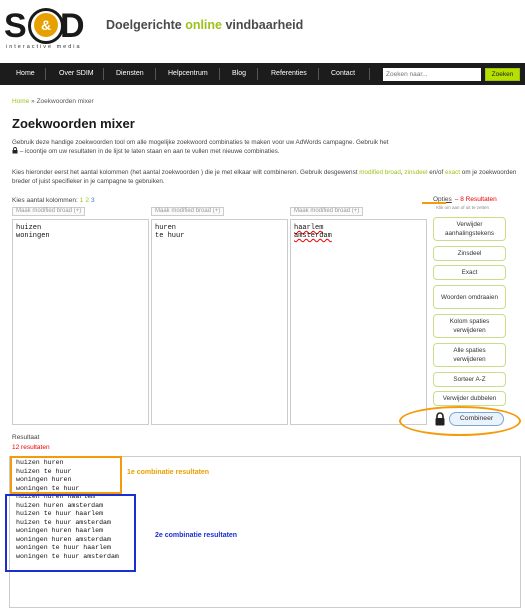 The height and width of the screenshot is (610, 525). What do you see at coordinates (469, 398) in the screenshot?
I see `option-remove-duplicates: Verwijder dubbelen` at bounding box center [469, 398].